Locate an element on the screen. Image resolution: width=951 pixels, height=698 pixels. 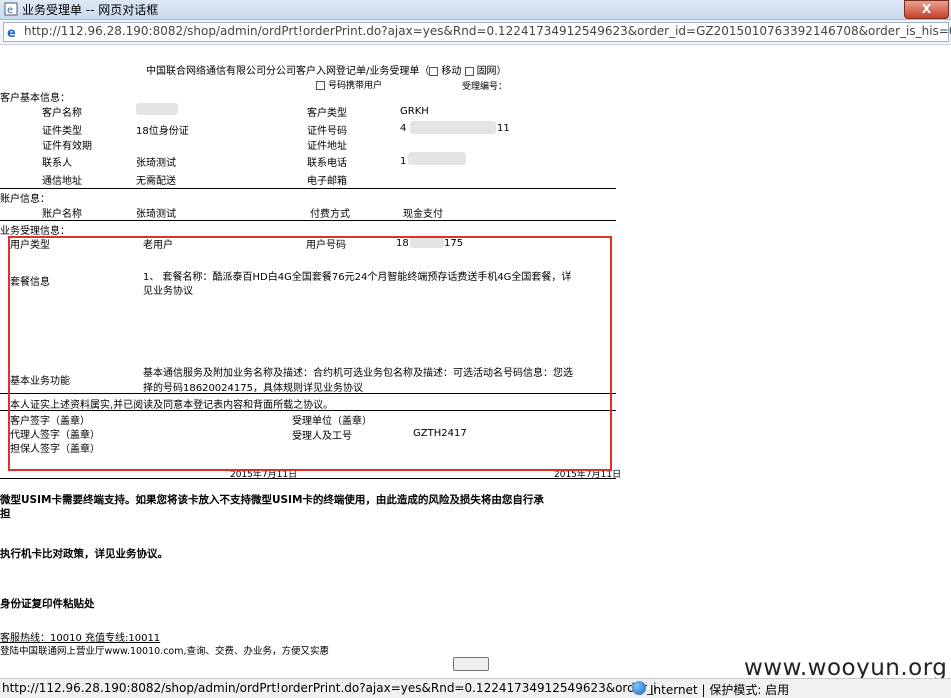
email-label: 电子邮箱 is located at coordinates (327, 181).